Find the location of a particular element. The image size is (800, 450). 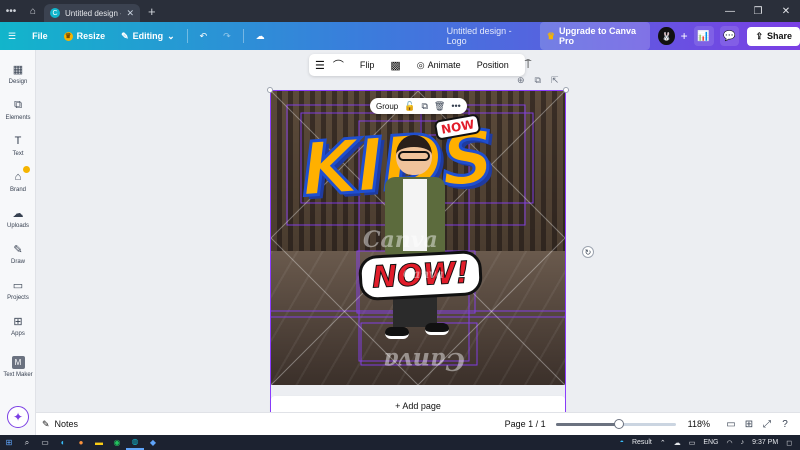

file-menu-button: File is located at coordinates (40, 36).